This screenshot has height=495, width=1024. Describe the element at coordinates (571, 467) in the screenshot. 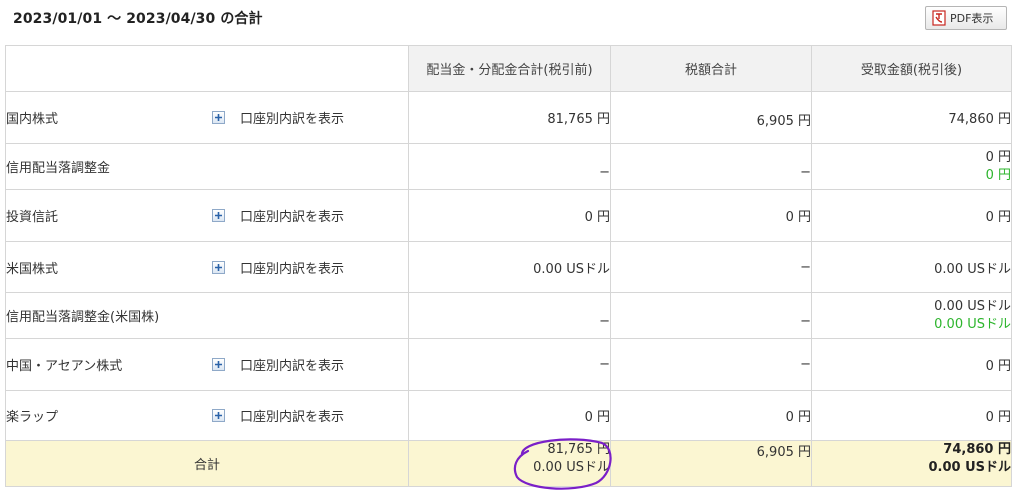

I see `total-pretax-usd: 0.00 USドル` at that location.